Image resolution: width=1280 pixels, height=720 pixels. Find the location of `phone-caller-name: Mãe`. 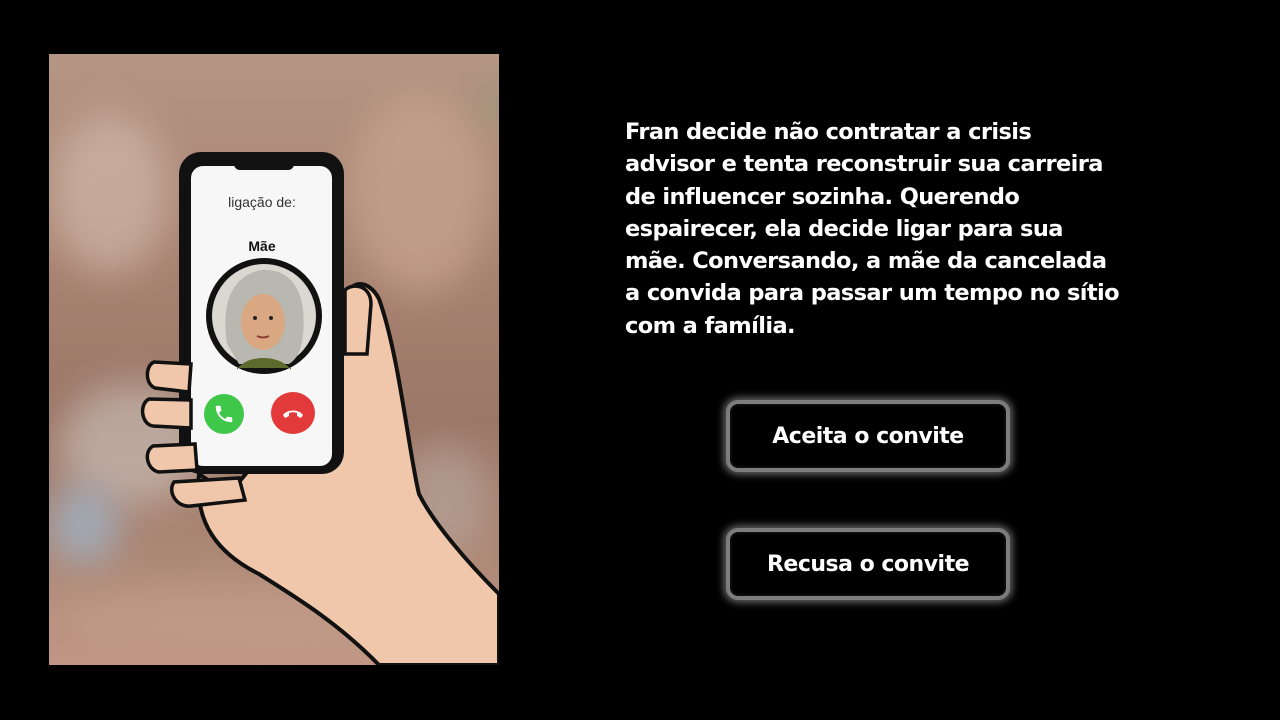

phone-caller-name: Mãe is located at coordinates (262, 246).